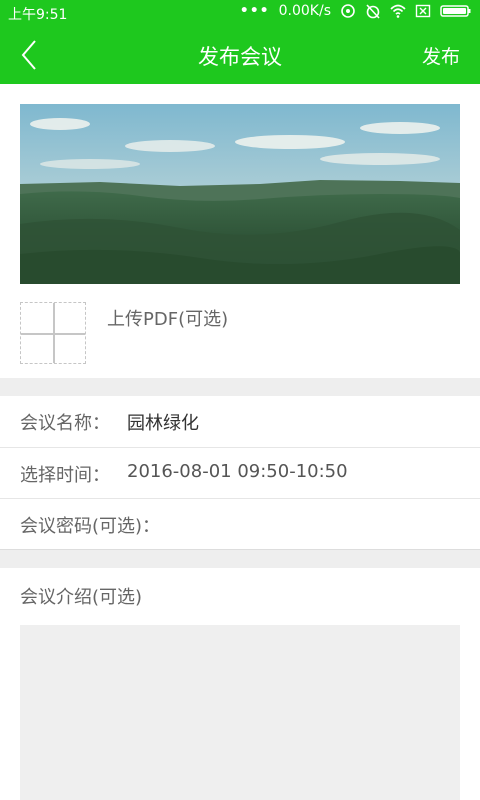 The height and width of the screenshot is (800, 480). I want to click on meeting-name-value: 园林绿化, so click(163, 422).